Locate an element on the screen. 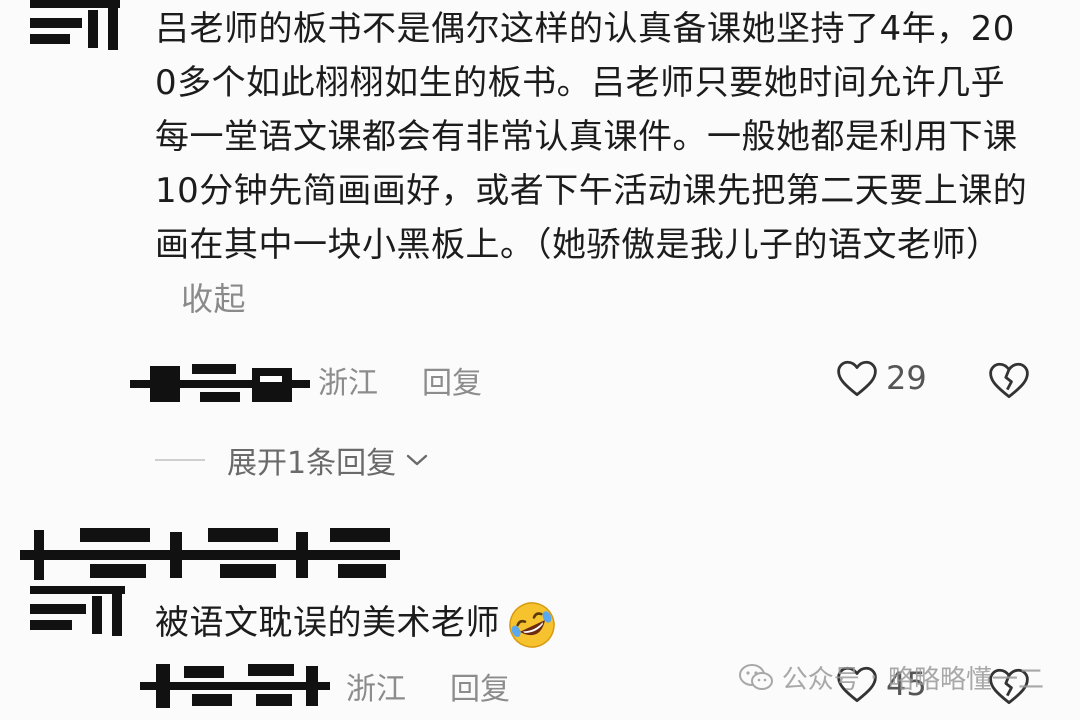 The height and width of the screenshot is (720, 1080). comment-2-text: 被语文耽误的美术老师 is located at coordinates (595, 623).